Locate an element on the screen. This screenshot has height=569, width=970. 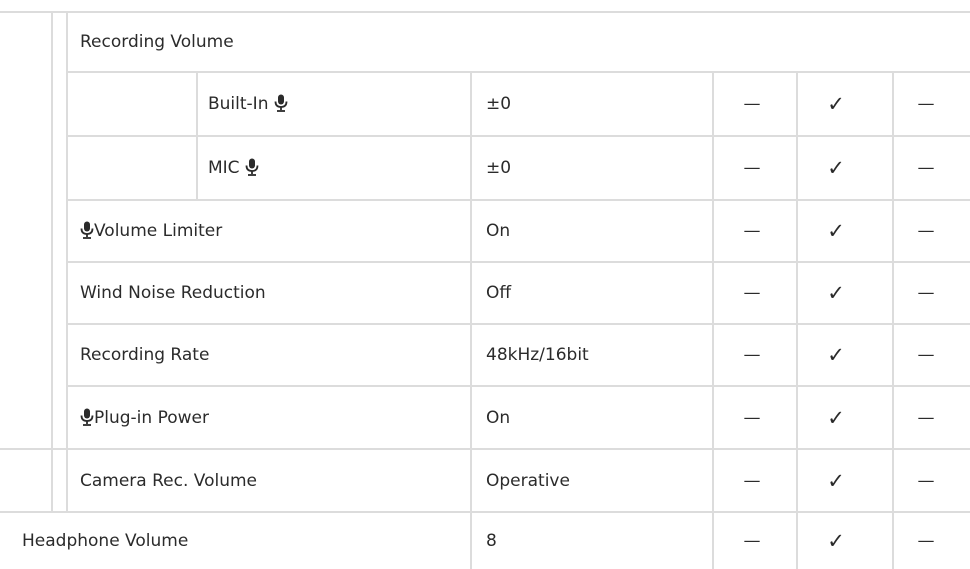
setting-label: Recording Rate is located at coordinates (144, 355).